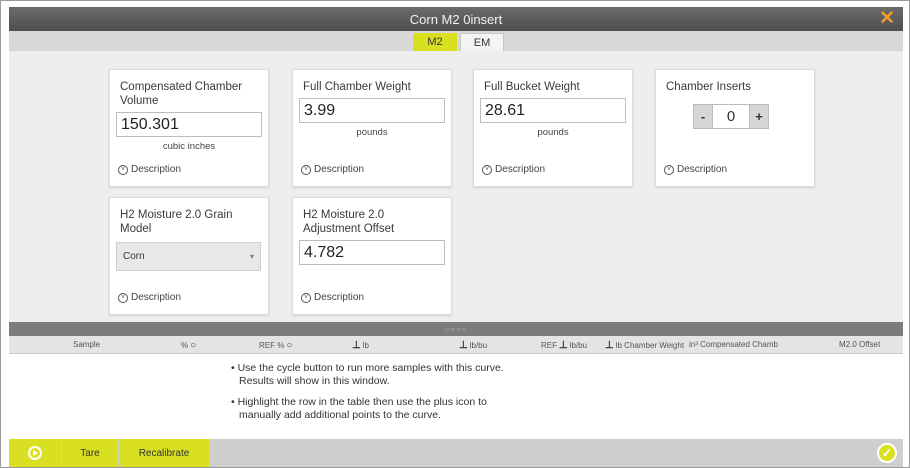  Describe the element at coordinates (372, 252) in the screenshot. I see `adjustment-offset-field: 4.782` at that location.